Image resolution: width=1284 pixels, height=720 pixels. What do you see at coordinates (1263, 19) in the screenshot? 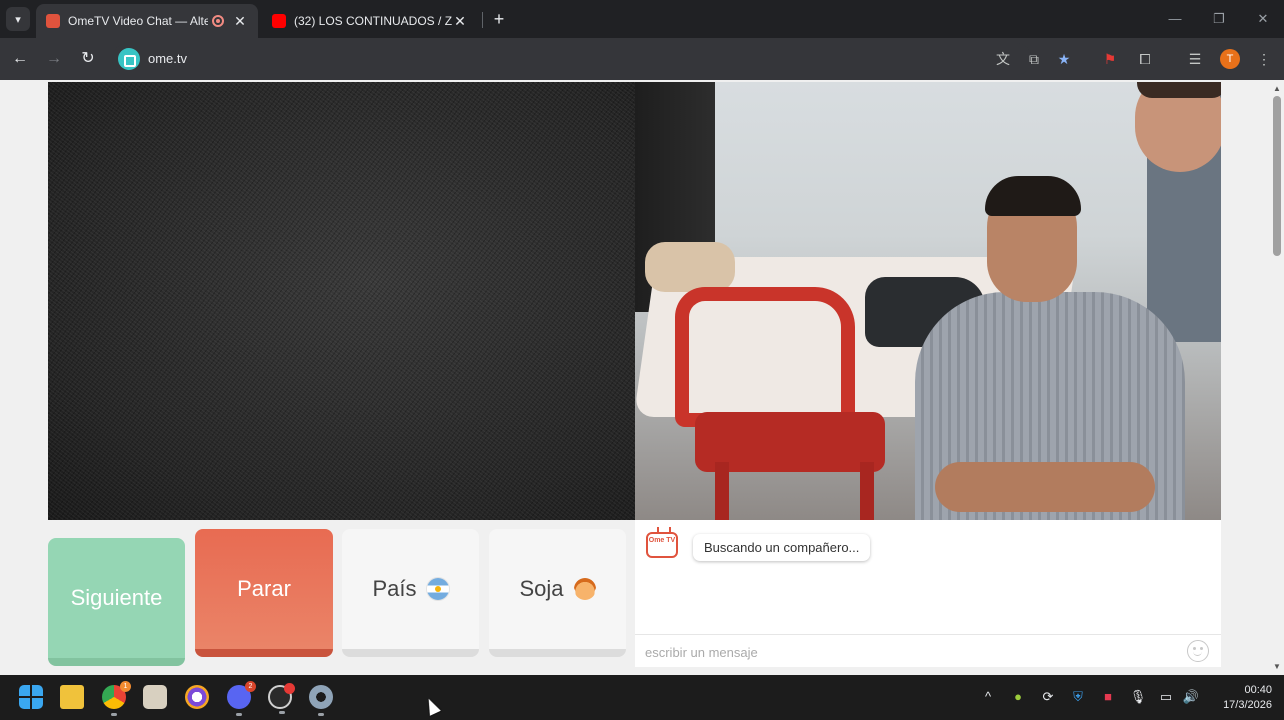
I see `close-window-button: ✕` at bounding box center [1263, 19].